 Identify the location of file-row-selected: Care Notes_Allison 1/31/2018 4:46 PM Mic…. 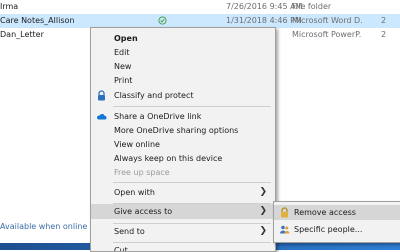
(200, 21).